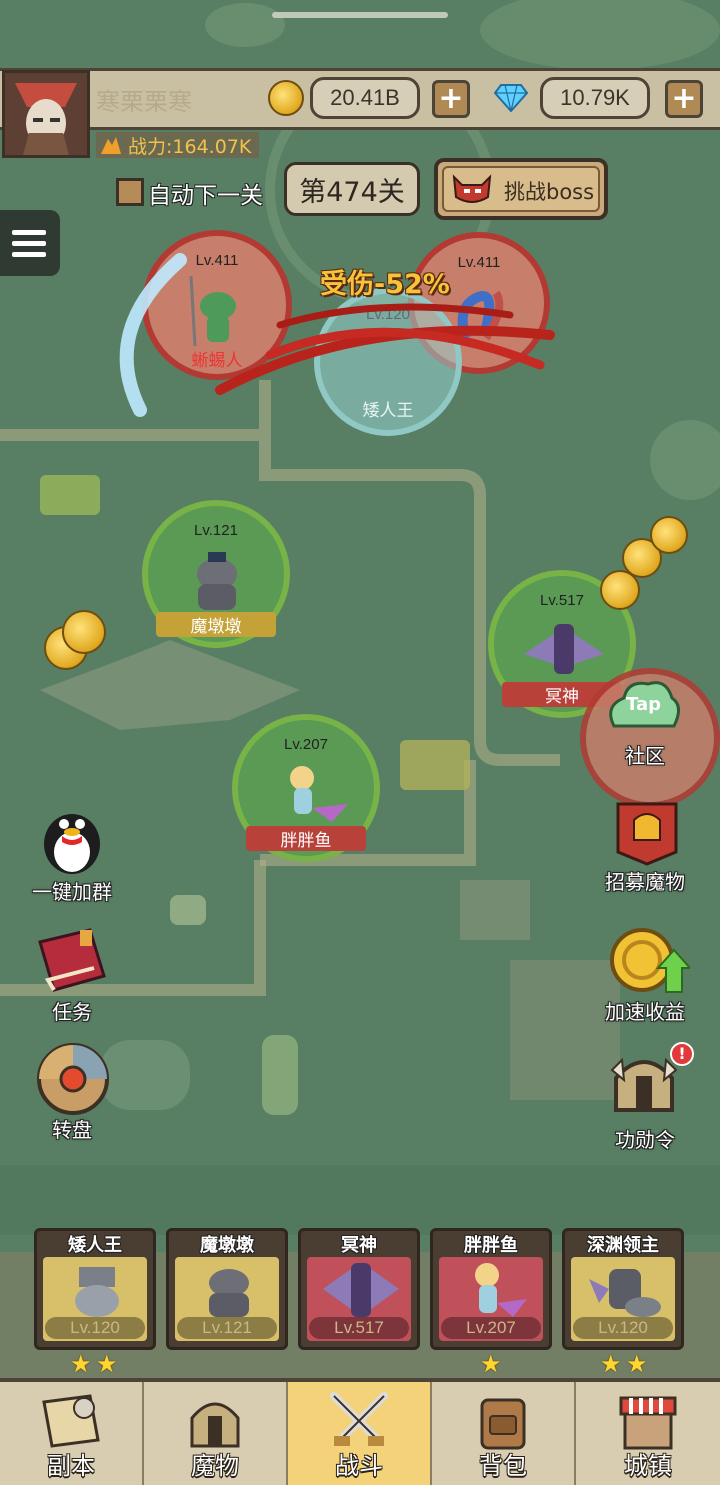 Image resolution: width=720 pixels, height=1485 pixels. I want to click on join-group-label: 一键加群, so click(72, 892).